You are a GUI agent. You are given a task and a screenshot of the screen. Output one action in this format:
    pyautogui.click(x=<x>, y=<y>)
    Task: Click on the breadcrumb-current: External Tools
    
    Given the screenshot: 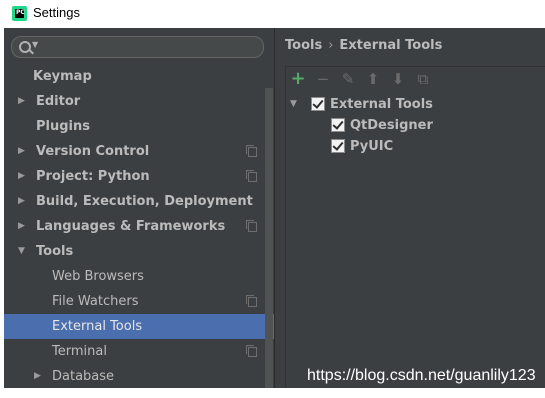 What is the action you would take?
    pyautogui.click(x=391, y=45)
    